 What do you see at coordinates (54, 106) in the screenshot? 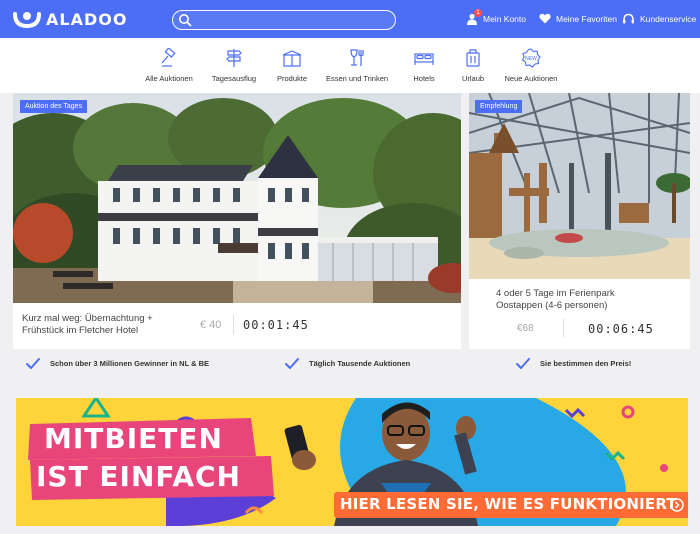
I see `ribbon-auction-of-the-day: Auktion des Tages` at bounding box center [54, 106].